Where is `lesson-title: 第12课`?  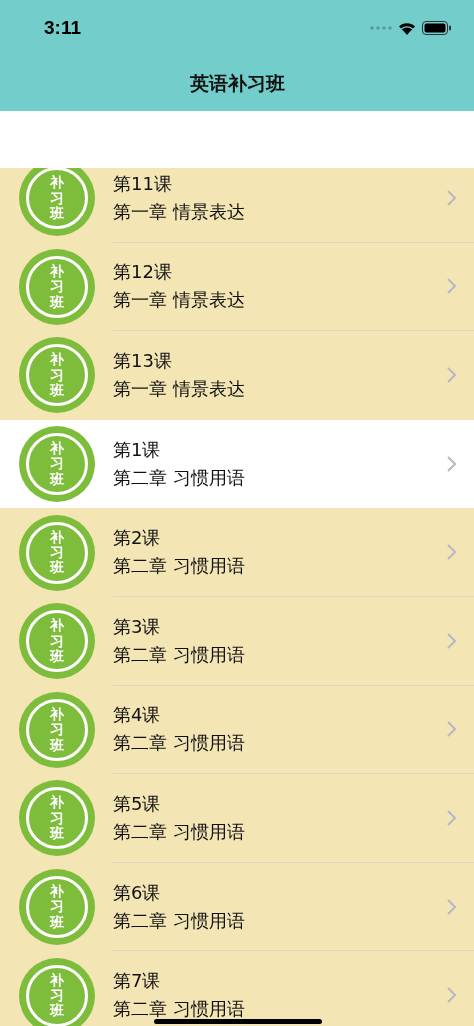 lesson-title: 第12课 is located at coordinates (143, 272).